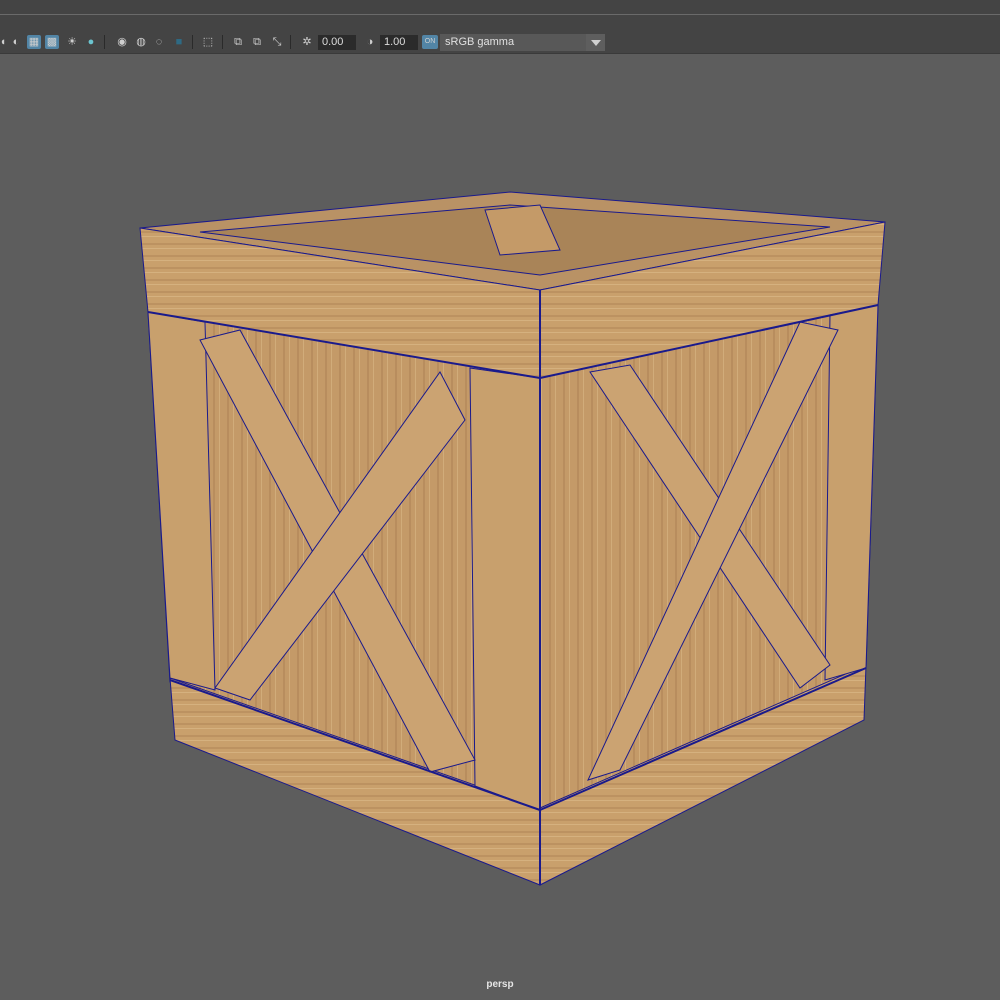 The image size is (1000, 1000). Describe the element at coordinates (277, 42) in the screenshot. I see `resolution-gate-icon: ⤡` at that location.